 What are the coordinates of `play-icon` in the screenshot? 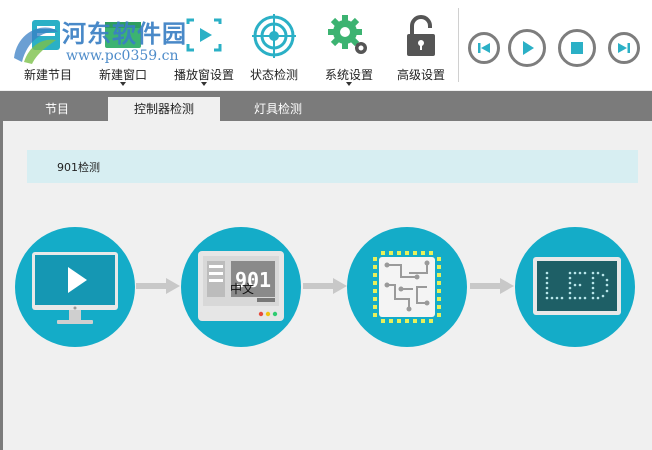 It's located at (528, 48).